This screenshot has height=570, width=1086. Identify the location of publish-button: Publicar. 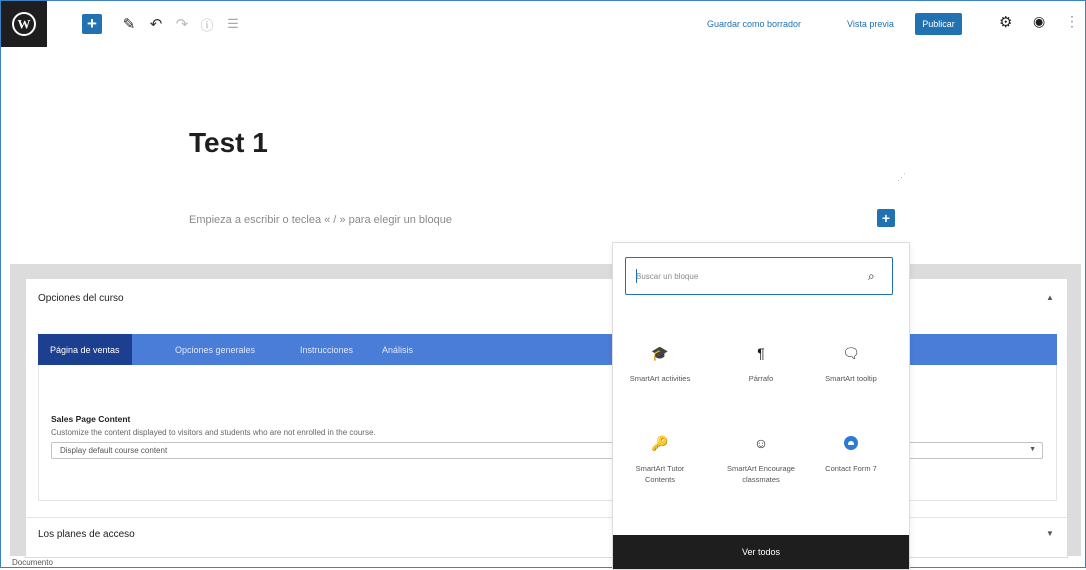
(938, 24).